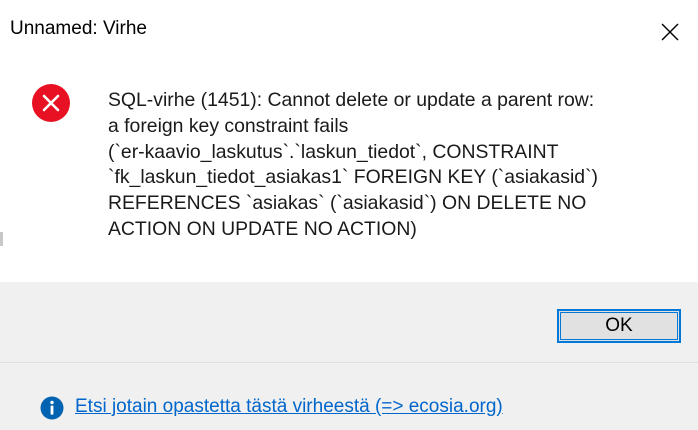  Describe the element at coordinates (1, 239) in the screenshot. I see `window-edge` at that location.